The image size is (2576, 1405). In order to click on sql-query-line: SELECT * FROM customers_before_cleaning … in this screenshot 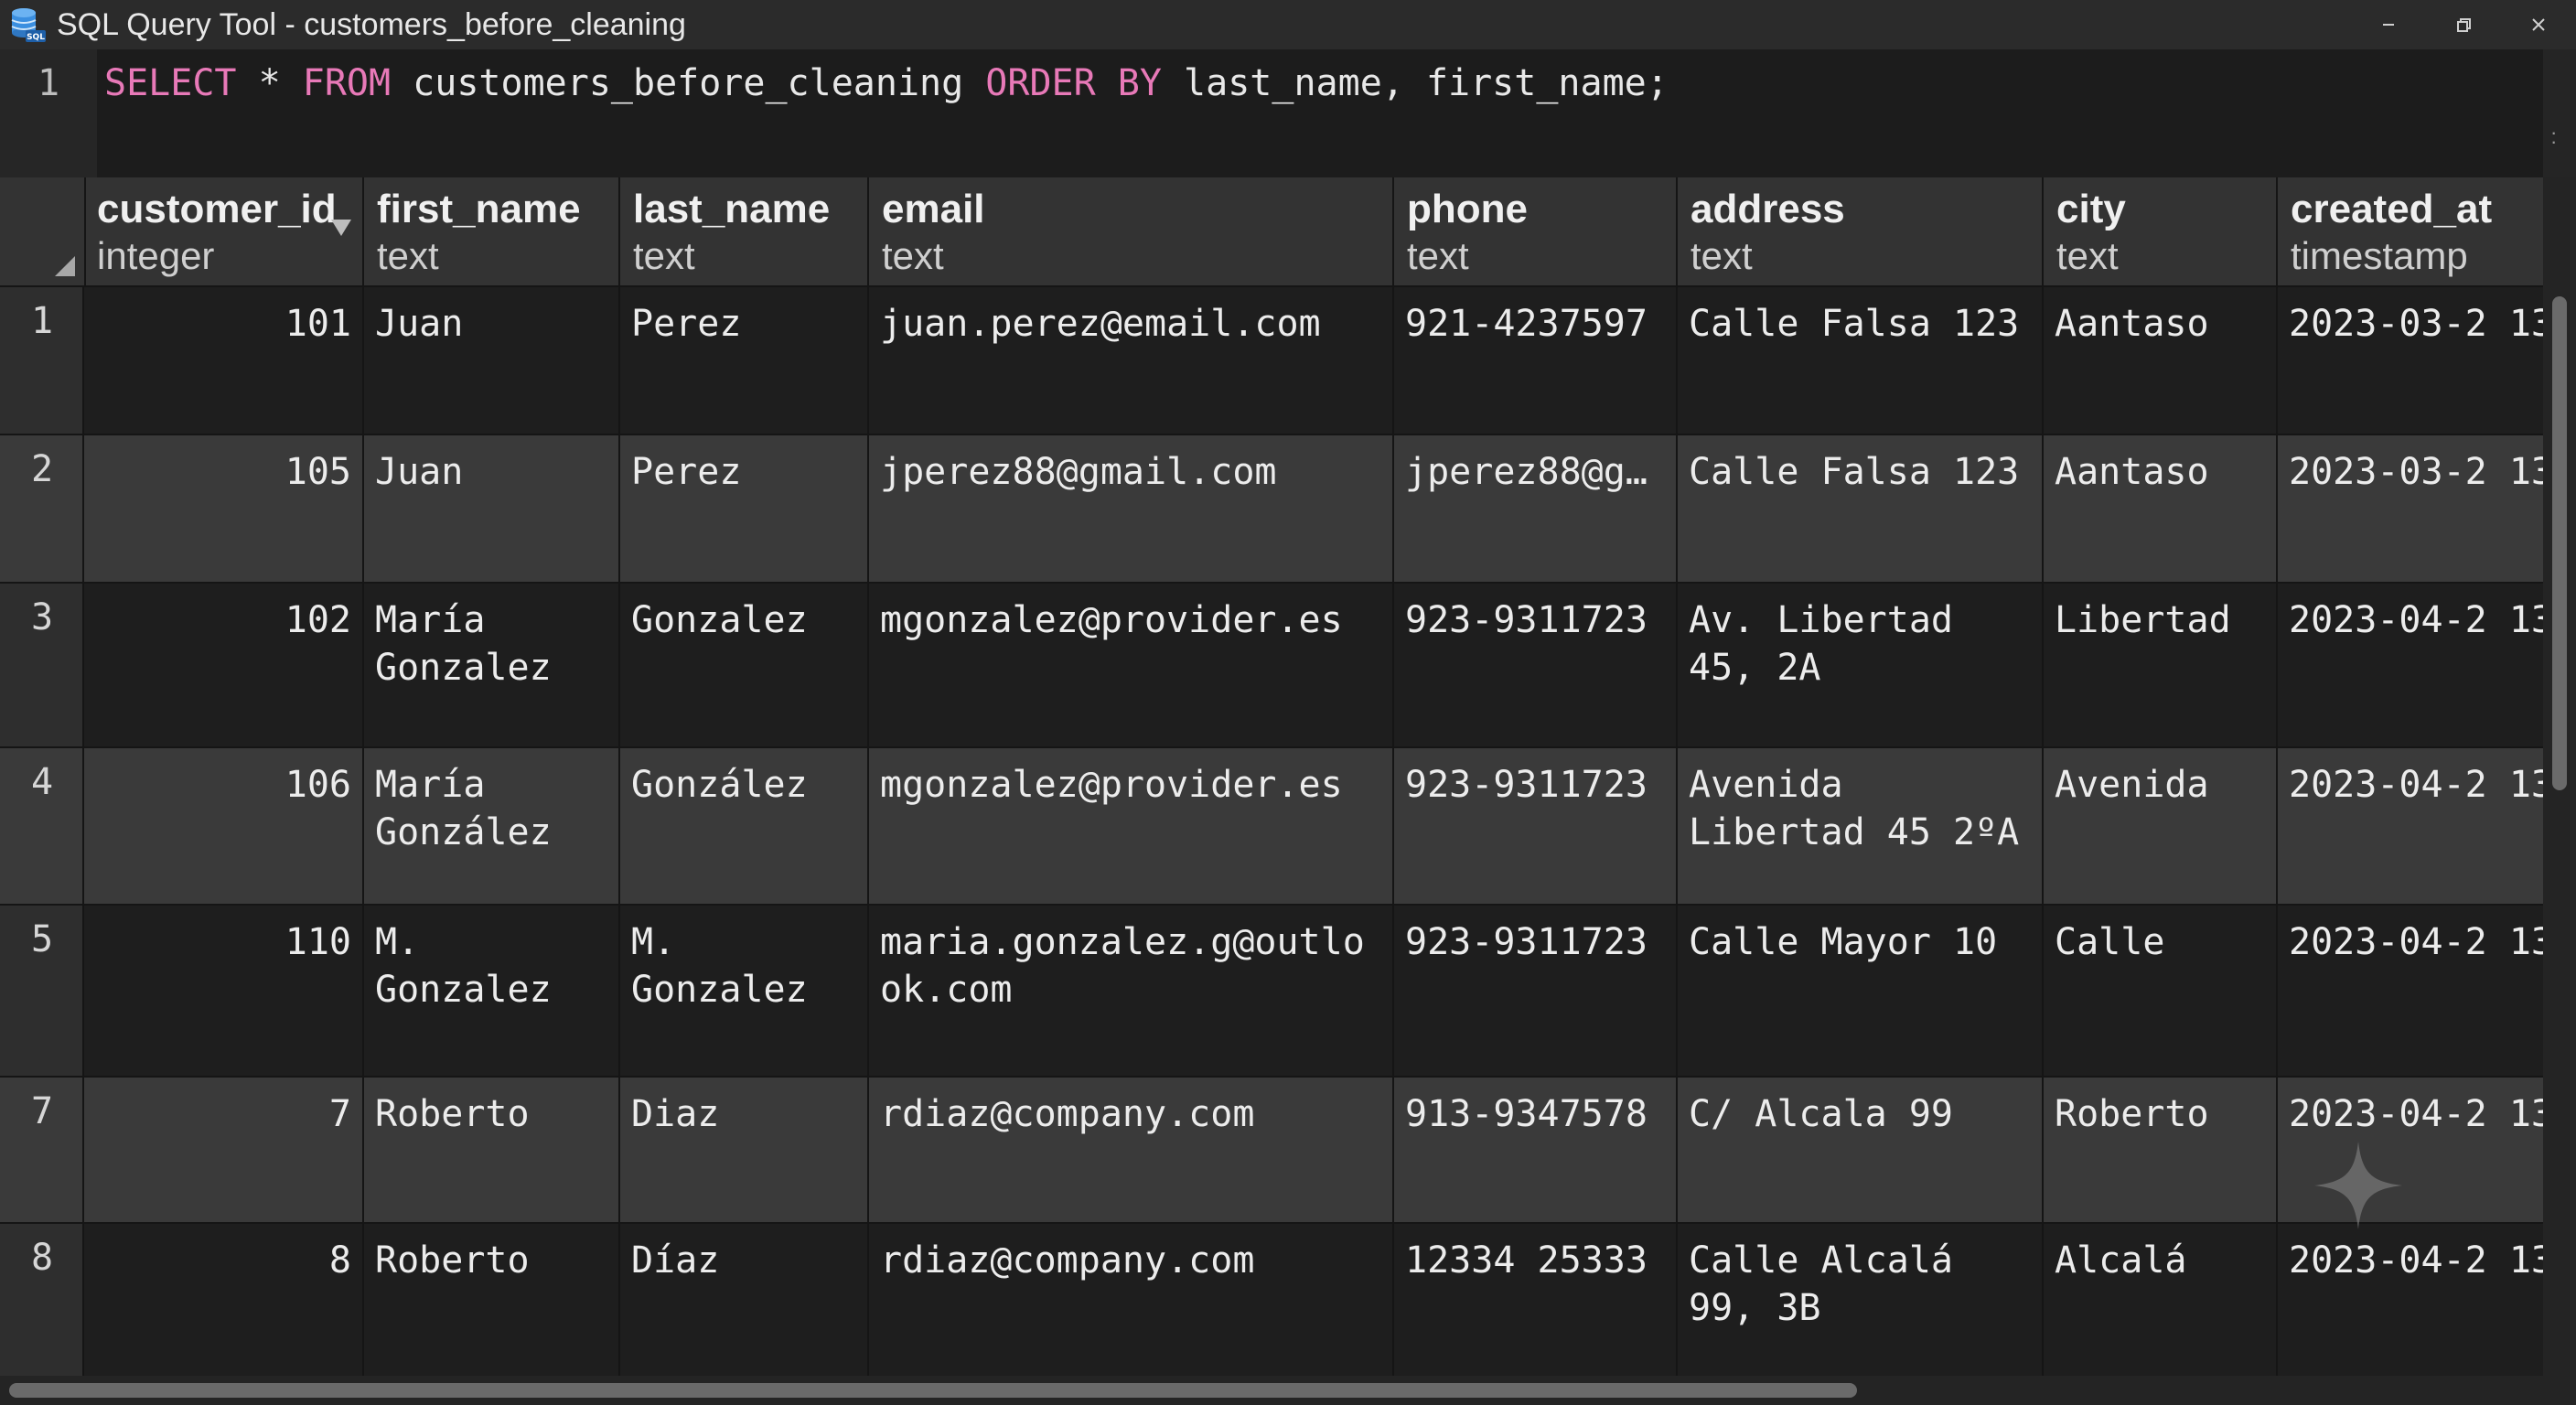, I will do `click(887, 83)`.